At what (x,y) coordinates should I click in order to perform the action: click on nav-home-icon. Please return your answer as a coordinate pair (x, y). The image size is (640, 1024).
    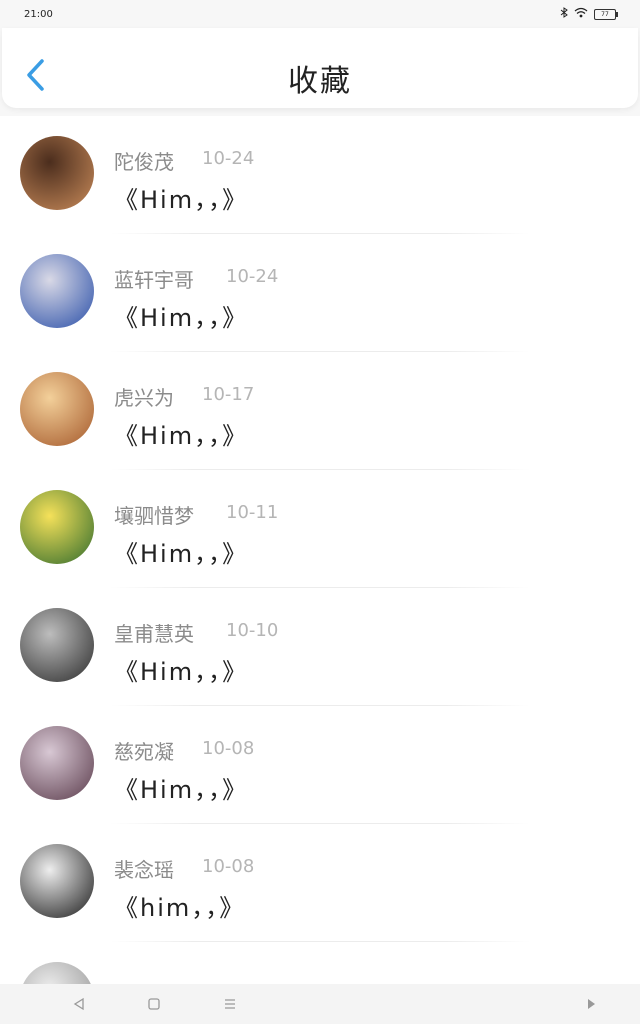
    Looking at the image, I should click on (154, 1005).